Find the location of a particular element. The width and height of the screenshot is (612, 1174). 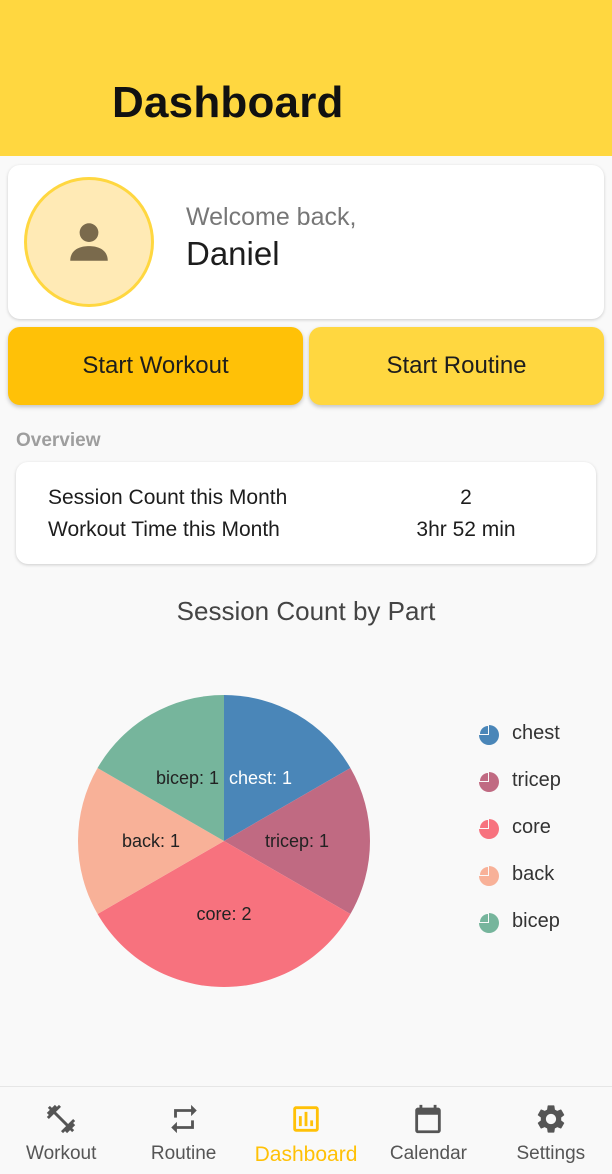

pie-label-tricep: tricep: 1 is located at coordinates (297, 841).